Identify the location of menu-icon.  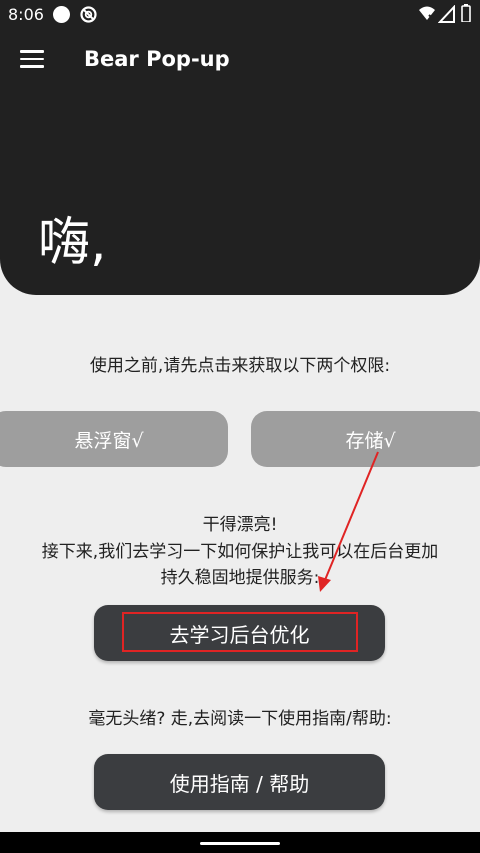
(32, 60).